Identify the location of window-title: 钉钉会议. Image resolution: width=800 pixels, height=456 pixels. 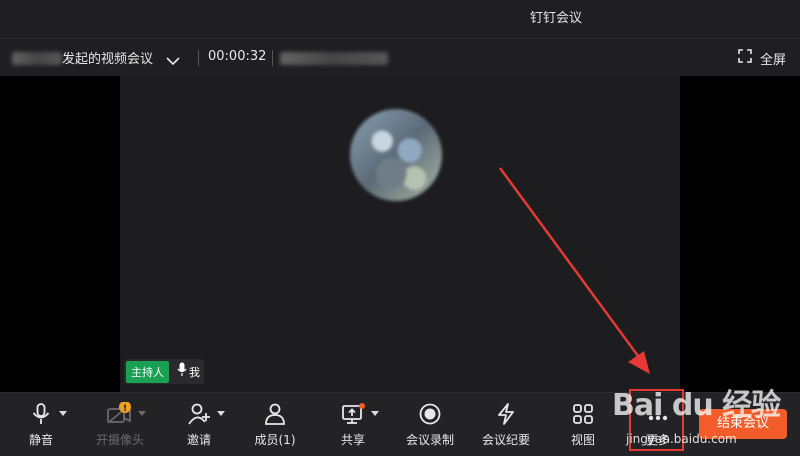
(555, 18).